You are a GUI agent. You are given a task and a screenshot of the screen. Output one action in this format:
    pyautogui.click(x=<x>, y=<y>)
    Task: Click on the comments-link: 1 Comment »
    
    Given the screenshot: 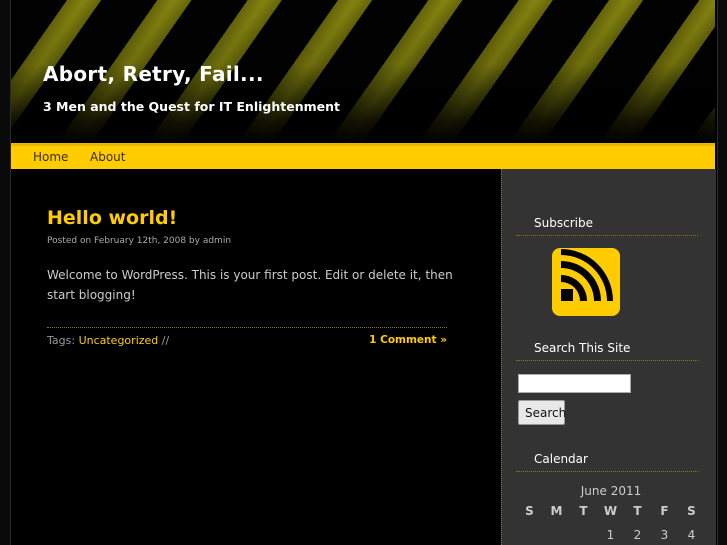 What is the action you would take?
    pyautogui.click(x=408, y=340)
    